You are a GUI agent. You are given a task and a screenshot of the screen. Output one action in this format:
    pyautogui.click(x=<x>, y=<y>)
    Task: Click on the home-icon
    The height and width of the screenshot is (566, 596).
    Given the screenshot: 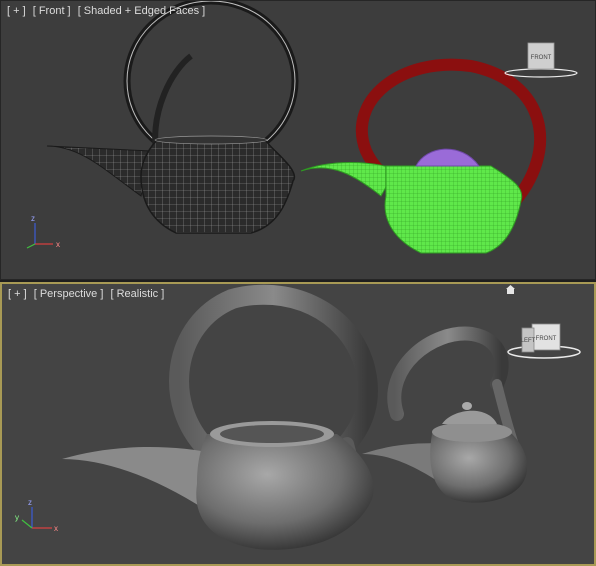 What is the action you would take?
    pyautogui.click(x=510, y=289)
    